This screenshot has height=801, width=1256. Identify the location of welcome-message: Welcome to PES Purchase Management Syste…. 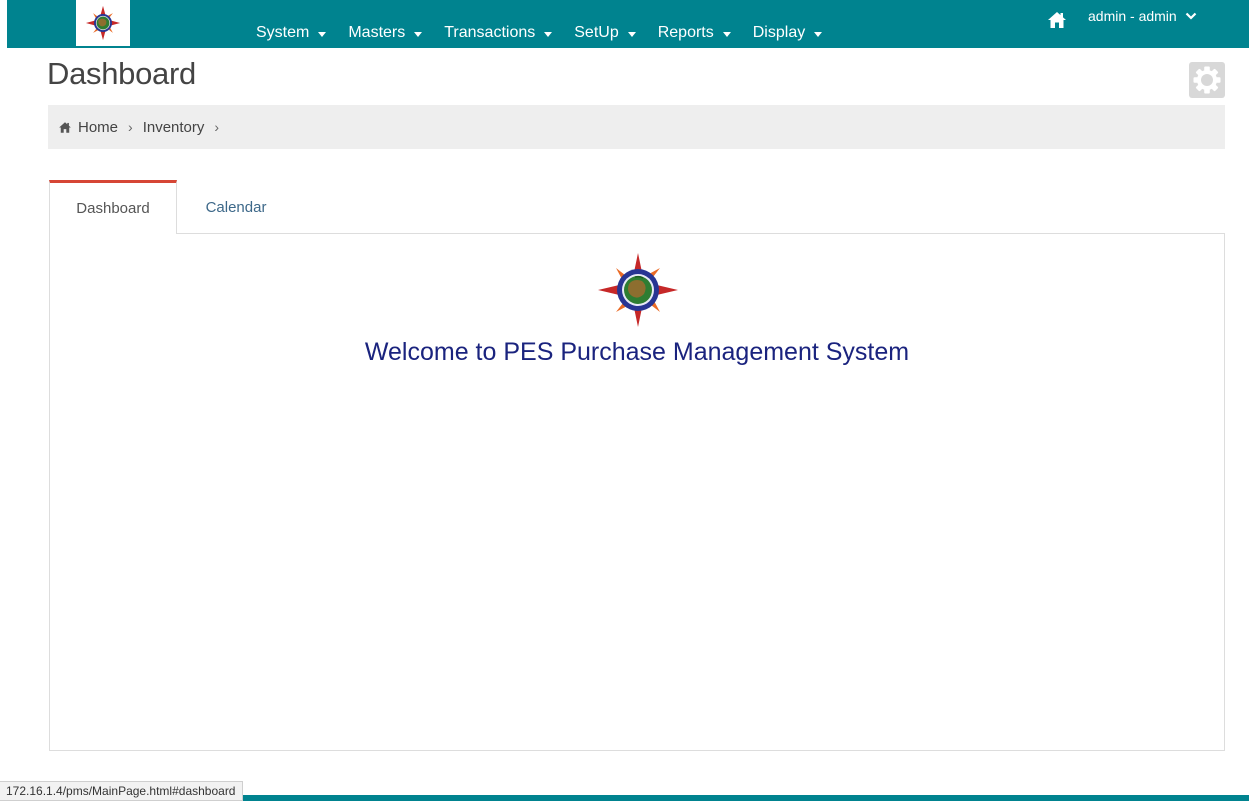
(637, 352).